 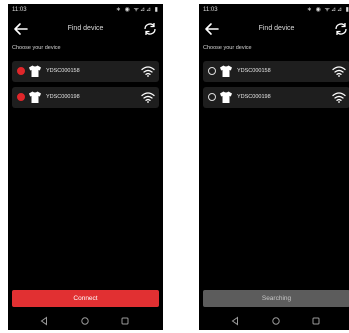 What do you see at coordinates (85, 298) in the screenshot?
I see `connect-button: Connect` at bounding box center [85, 298].